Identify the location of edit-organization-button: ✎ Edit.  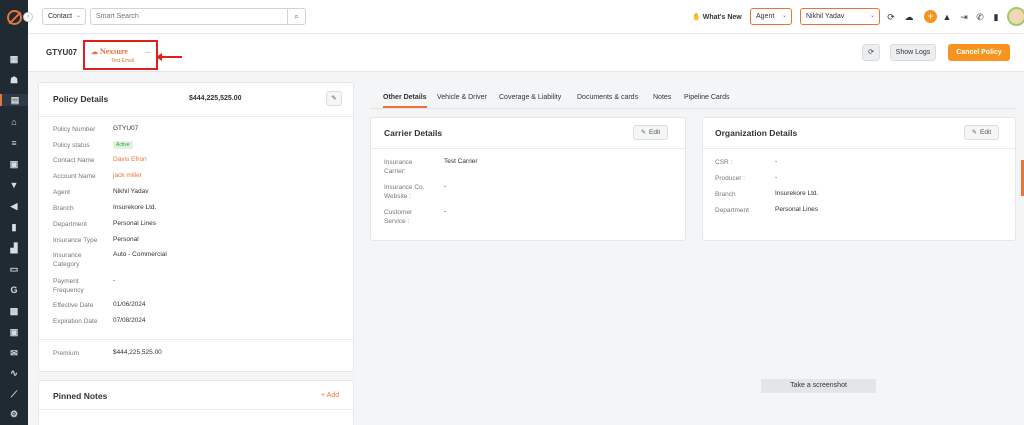
(982, 132).